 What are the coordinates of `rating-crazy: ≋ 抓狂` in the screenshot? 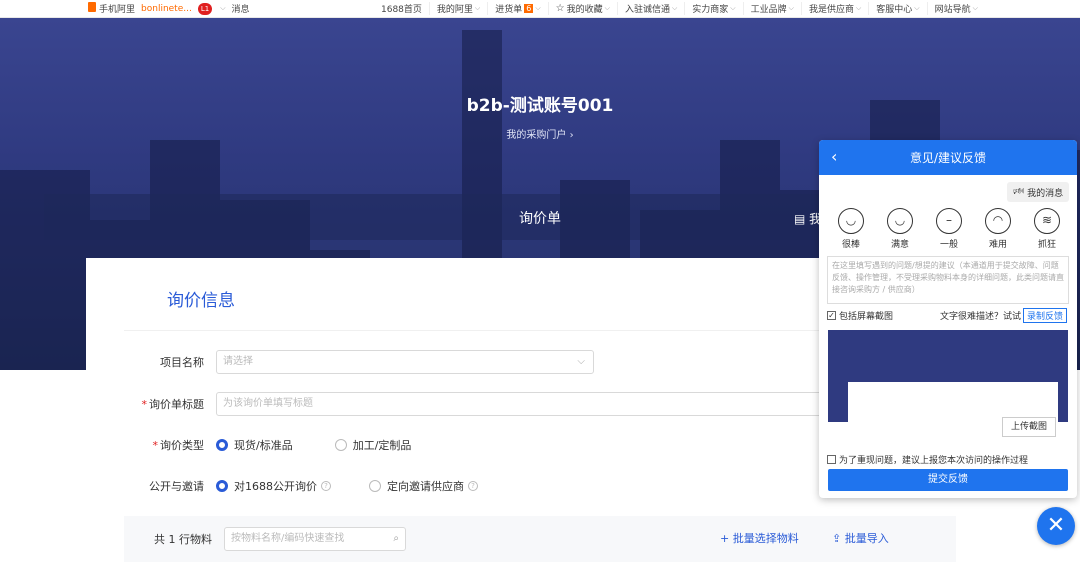 It's located at (1047, 229).